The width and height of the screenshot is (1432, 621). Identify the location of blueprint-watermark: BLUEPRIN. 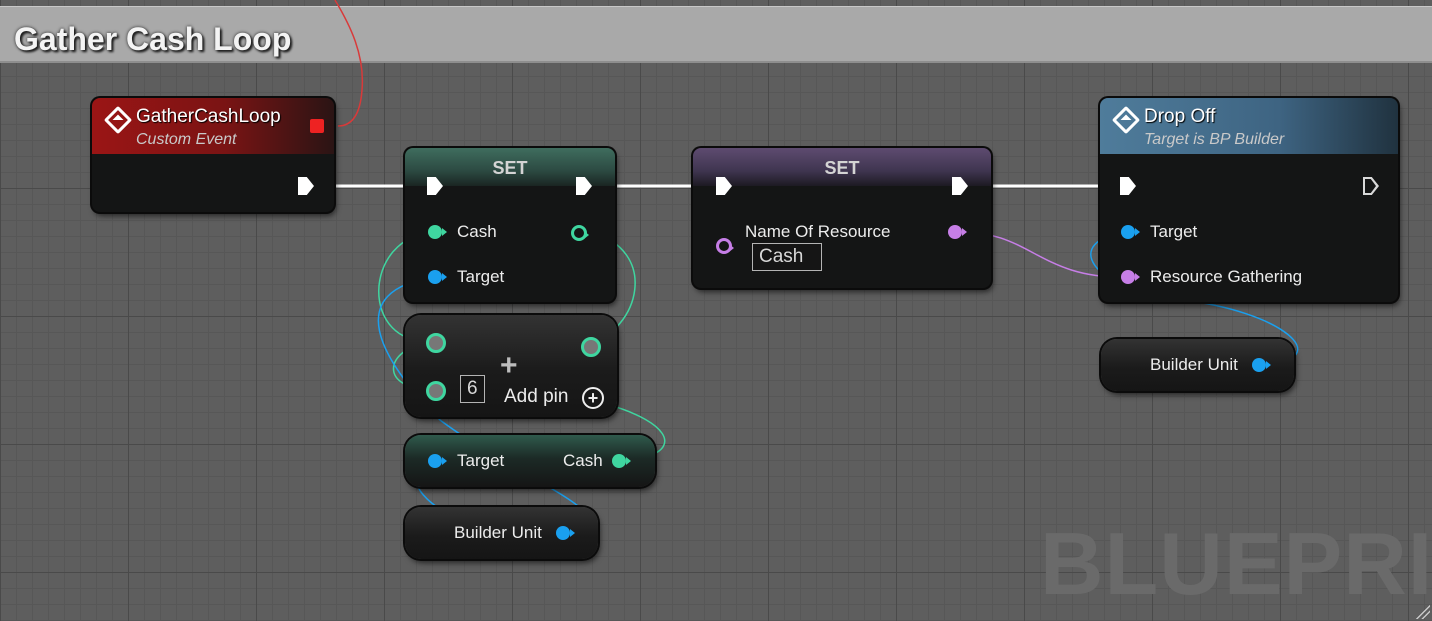
(1236, 563).